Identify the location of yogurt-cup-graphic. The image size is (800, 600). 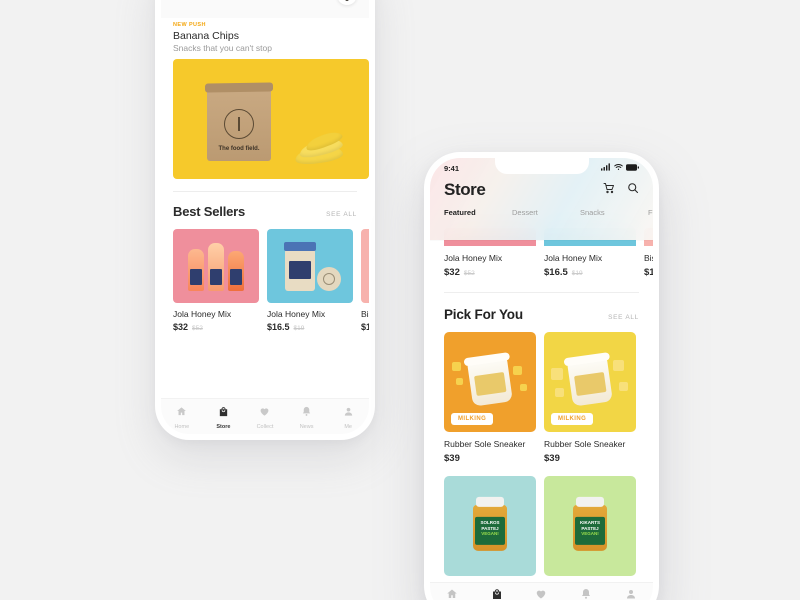
(590, 382).